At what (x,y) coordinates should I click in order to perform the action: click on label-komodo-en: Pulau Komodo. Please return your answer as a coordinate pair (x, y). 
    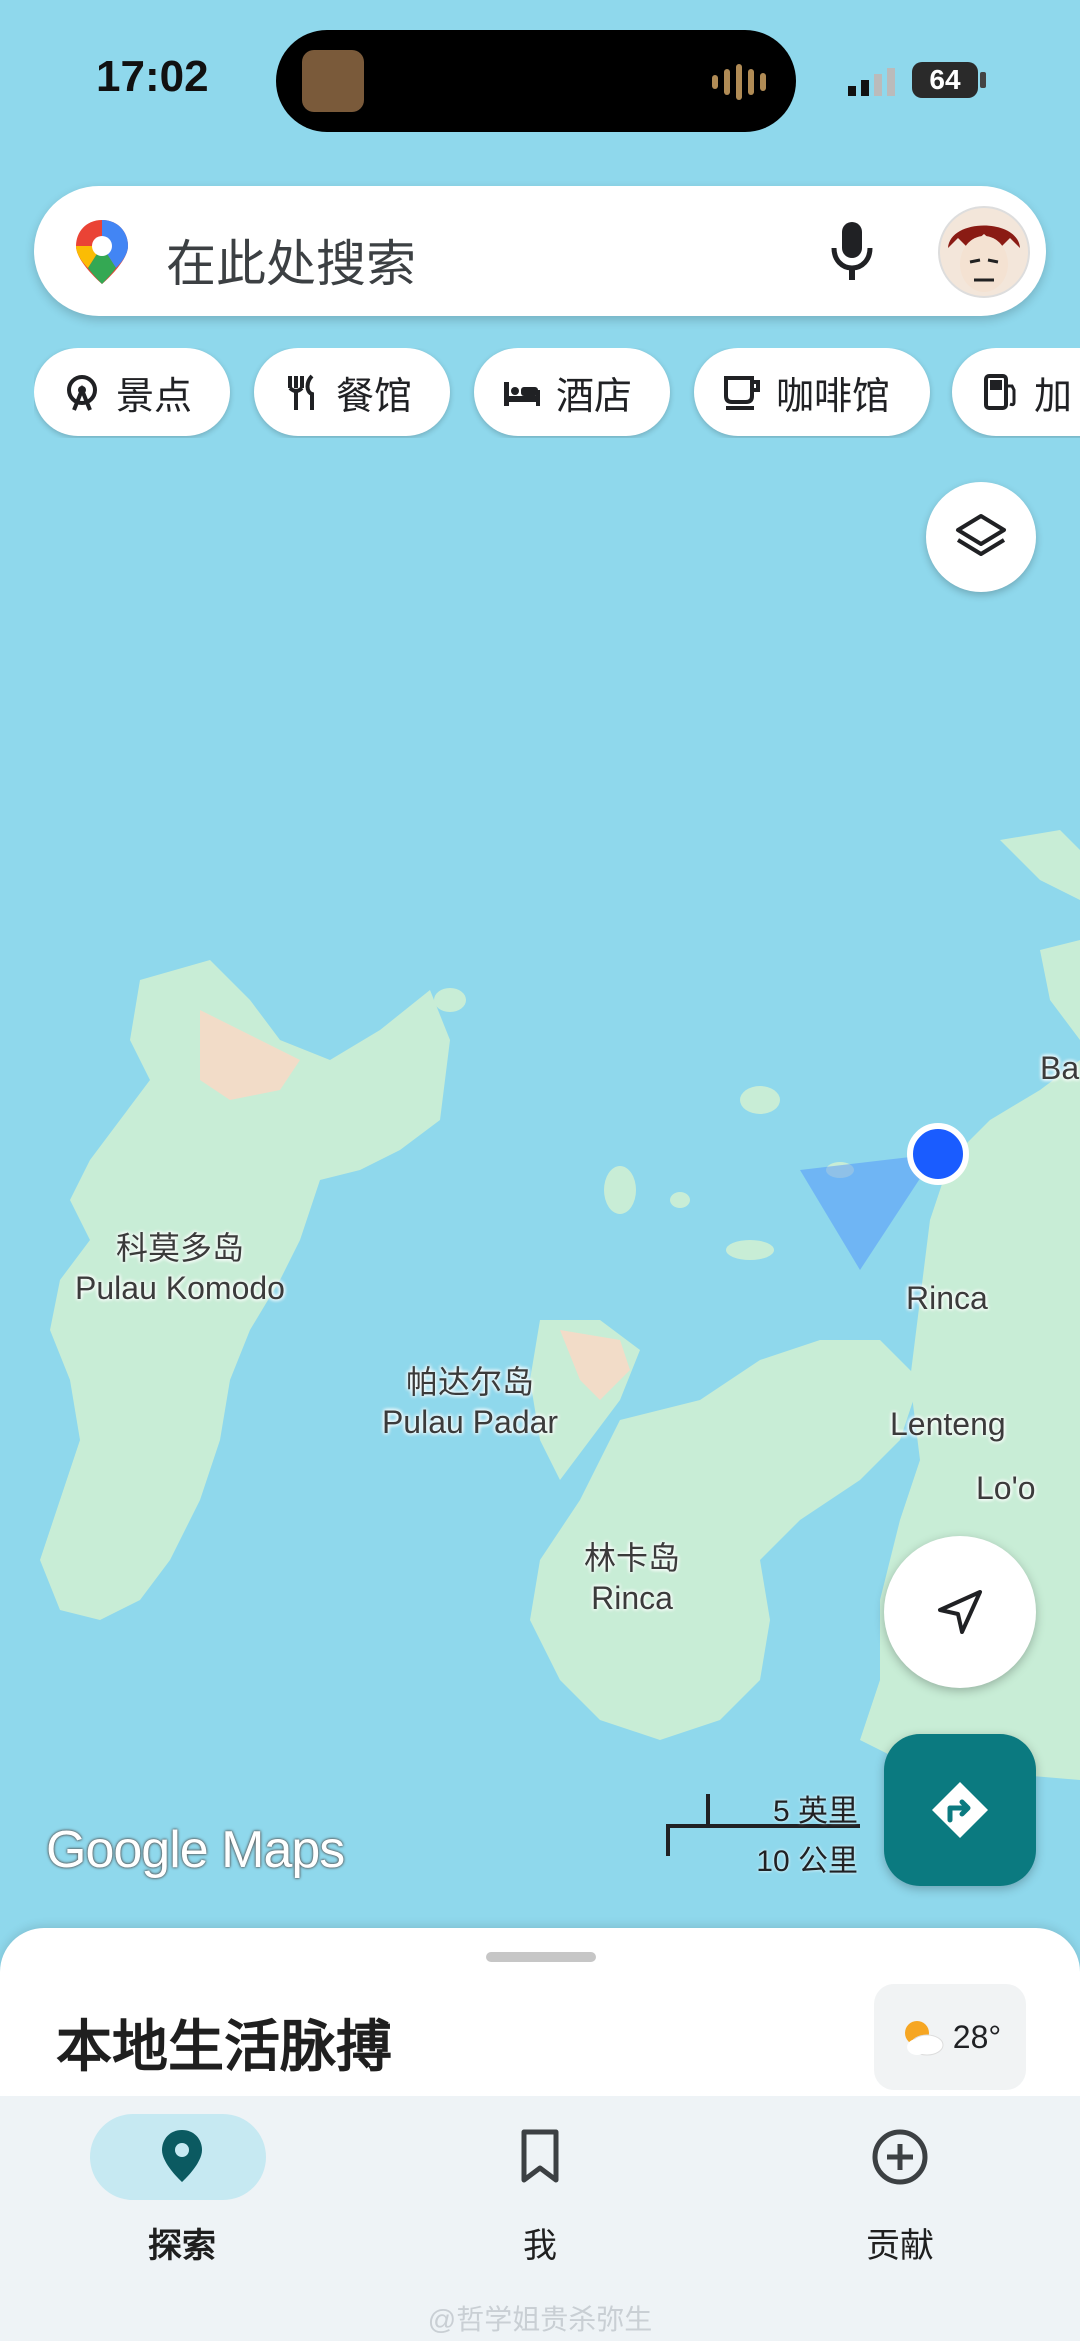
    Looking at the image, I should click on (180, 1288).